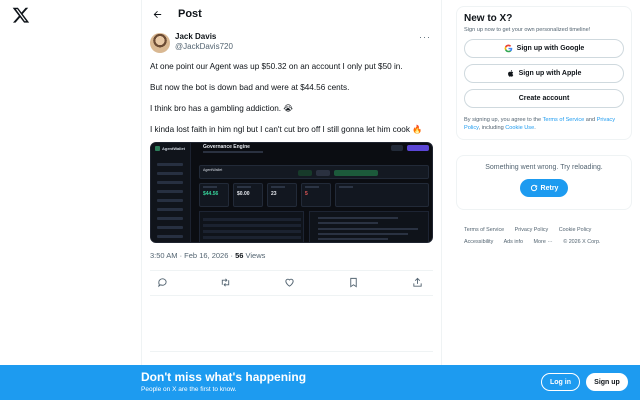 Image resolution: width=640 pixels, height=400 pixels. Describe the element at coordinates (171, 192) in the screenshot. I see `media-sidebar: AgentWallet` at that location.